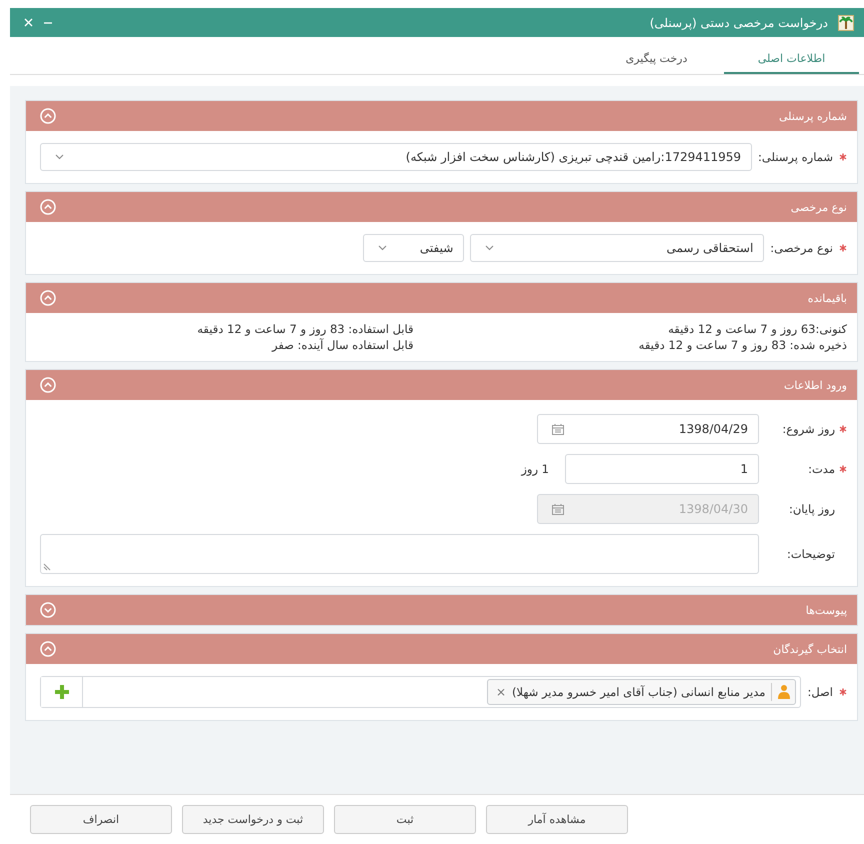  I want to click on select-field: 1729411959:رامین قندچی تبریزی (کارشناس سخت افزار شبکه), so click(396, 157).